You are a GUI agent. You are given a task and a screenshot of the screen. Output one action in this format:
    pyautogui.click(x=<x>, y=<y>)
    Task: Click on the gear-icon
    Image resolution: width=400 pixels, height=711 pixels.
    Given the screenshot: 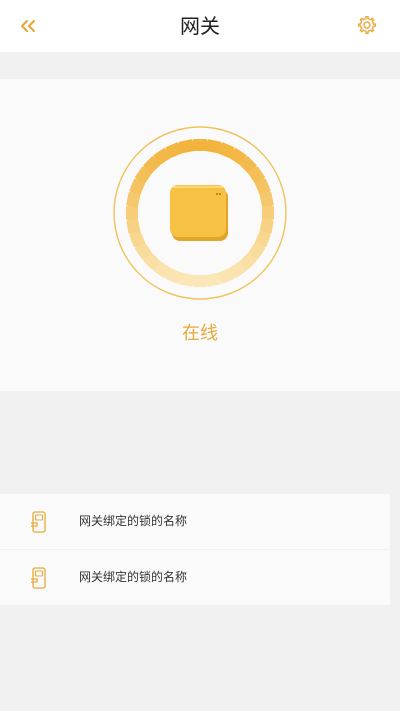 What is the action you would take?
    pyautogui.click(x=367, y=25)
    